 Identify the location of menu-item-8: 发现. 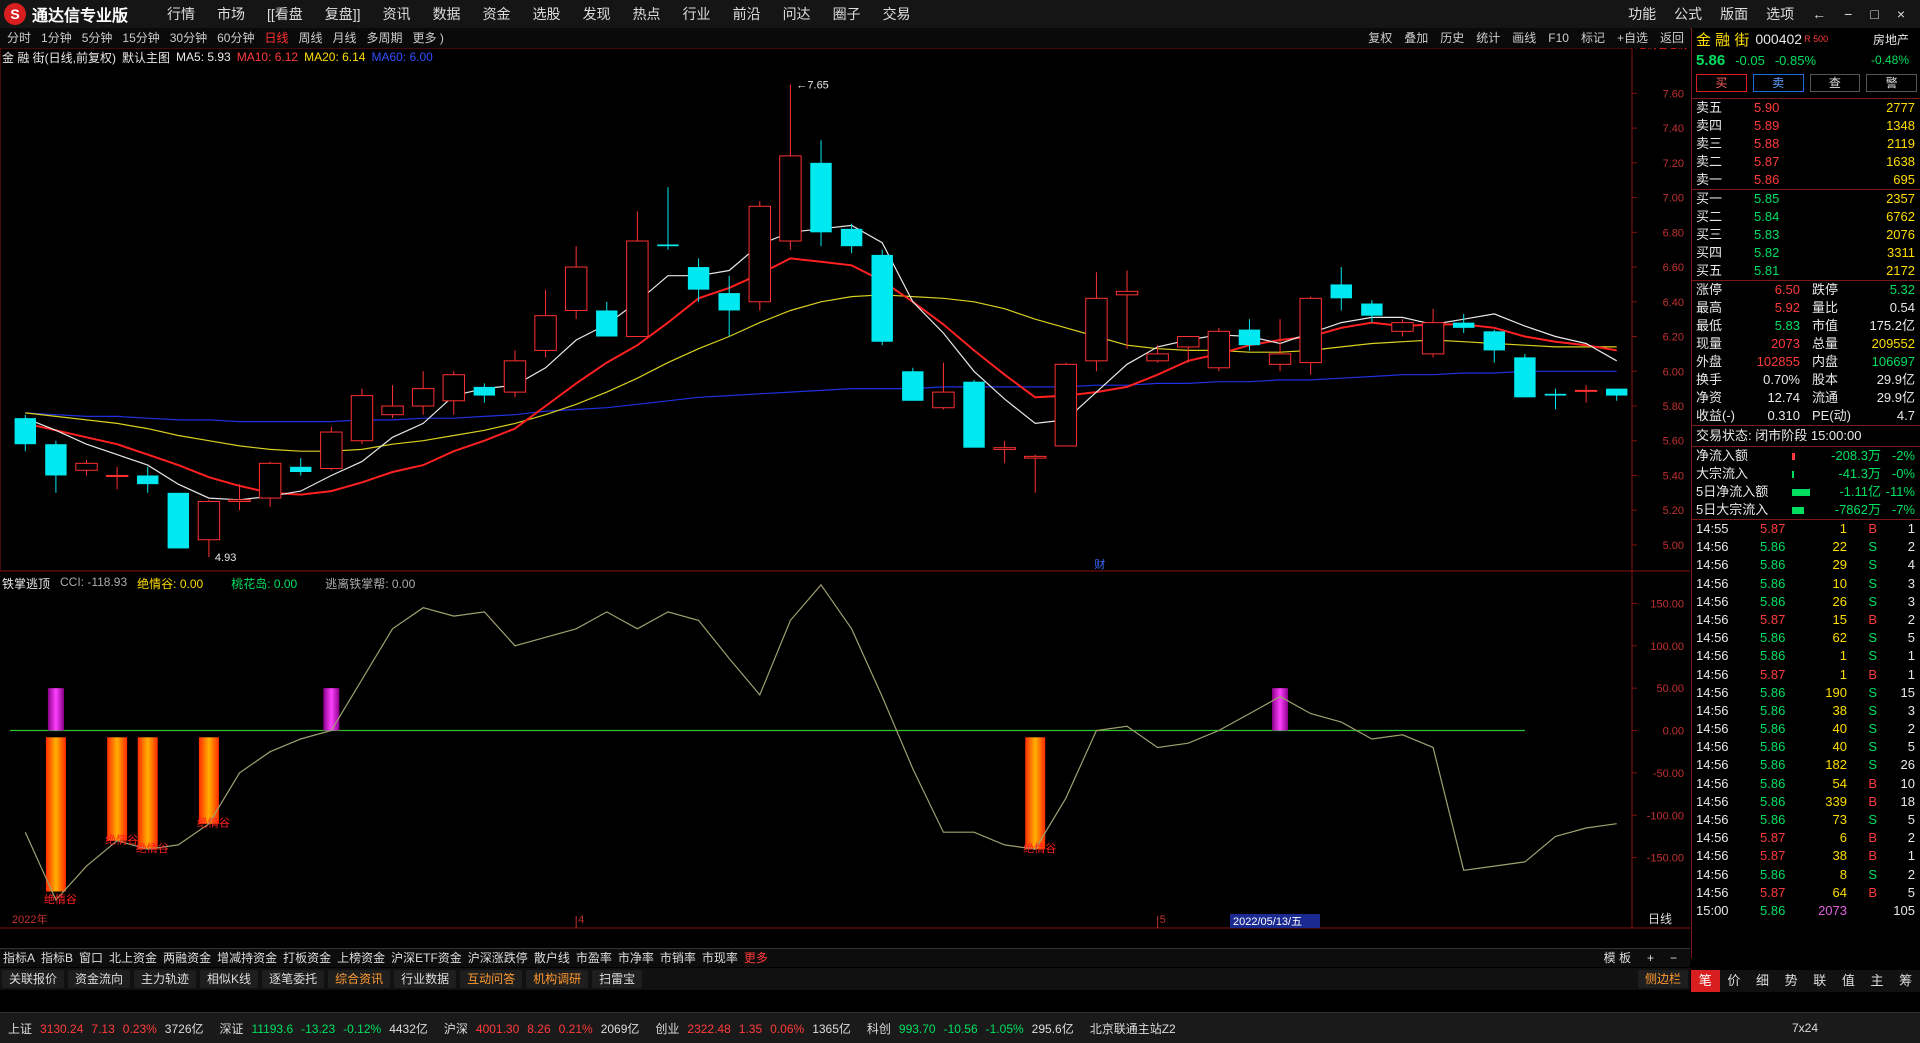
(597, 14).